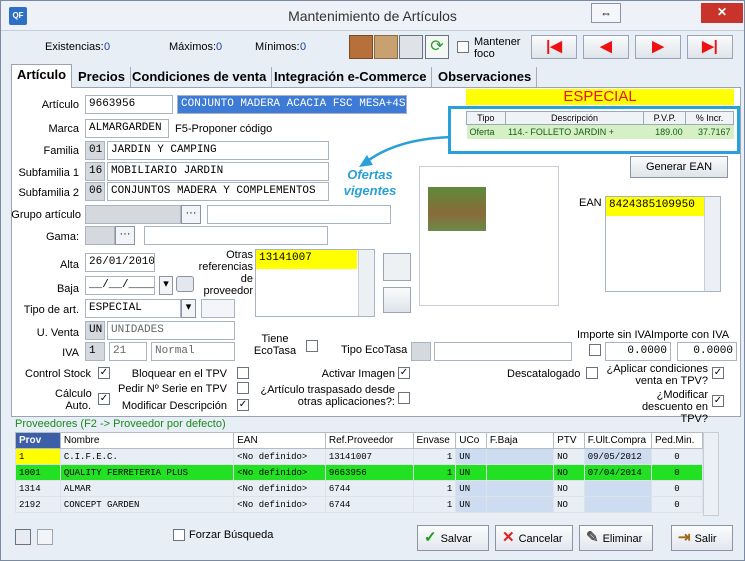 The height and width of the screenshot is (561, 745). I want to click on bloquear-checkbox, so click(243, 373).